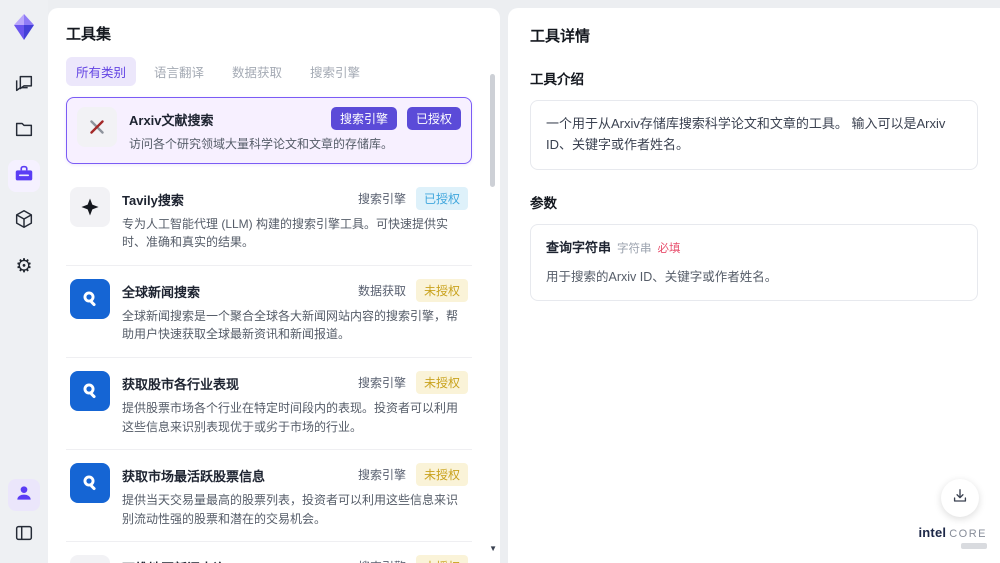 The image size is (1000, 563). I want to click on sidebar-item-settings: ⚙, so click(24, 266).